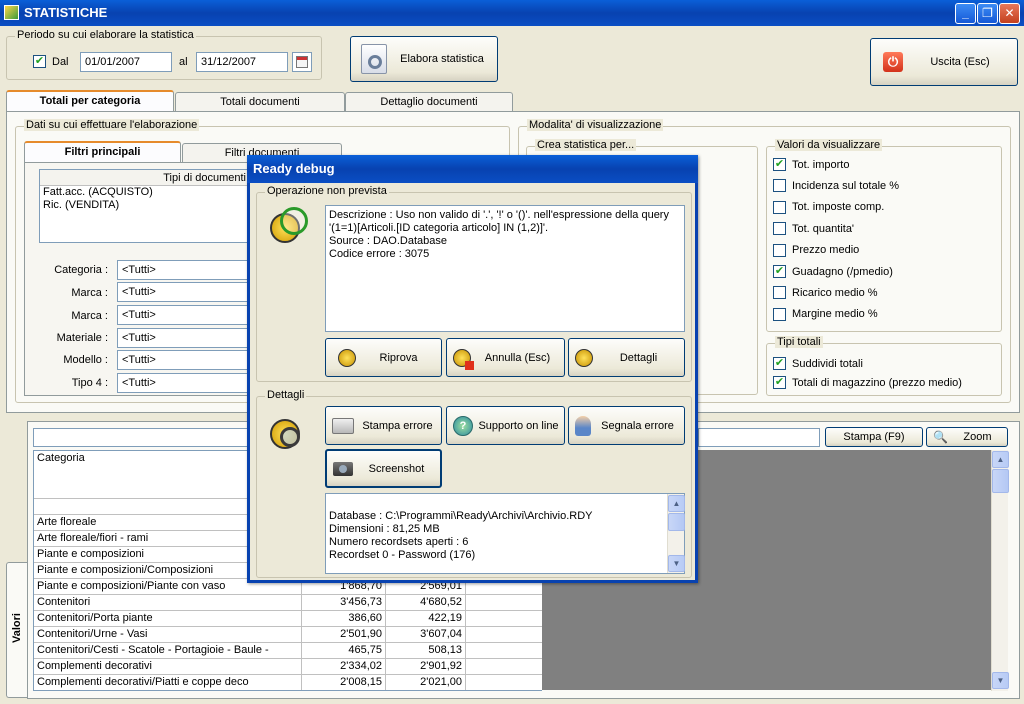  What do you see at coordinates (85, 360) in the screenshot?
I see `filter-label-modello: Modello :` at bounding box center [85, 360].